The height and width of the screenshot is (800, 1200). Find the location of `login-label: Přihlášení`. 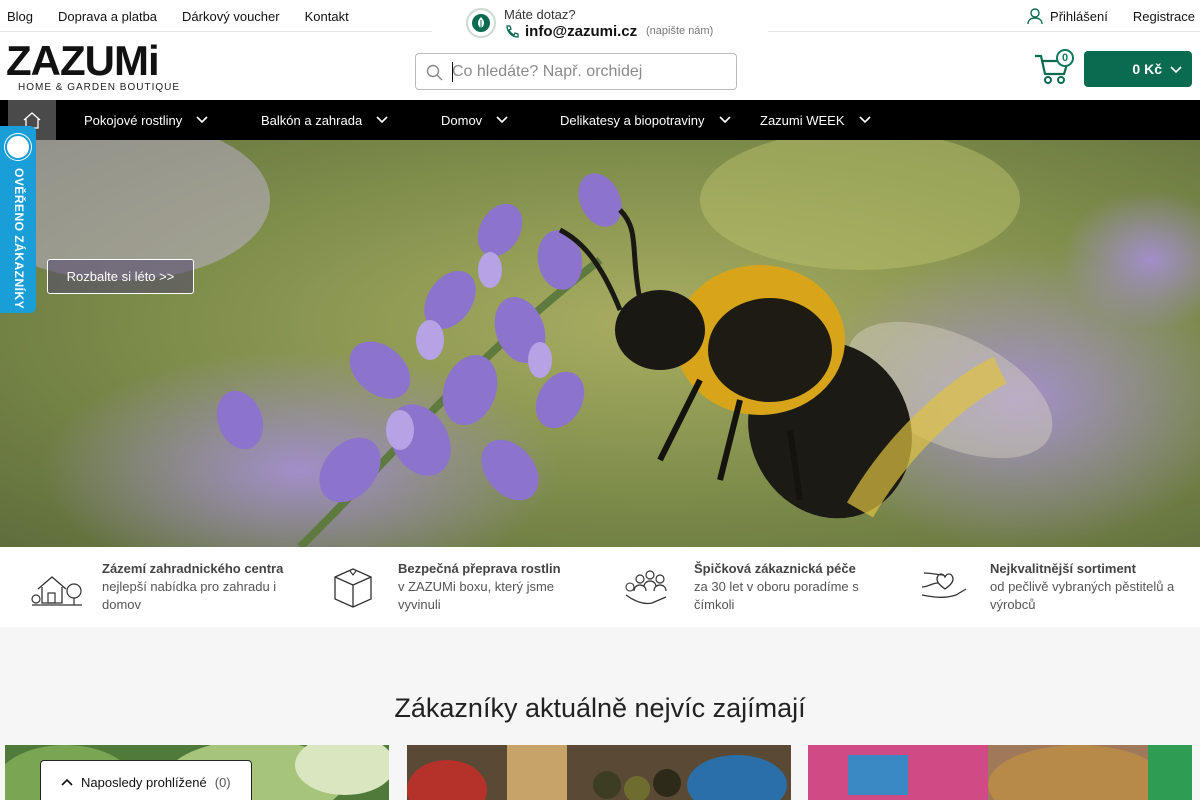

login-label: Přihlášení is located at coordinates (1079, 16).